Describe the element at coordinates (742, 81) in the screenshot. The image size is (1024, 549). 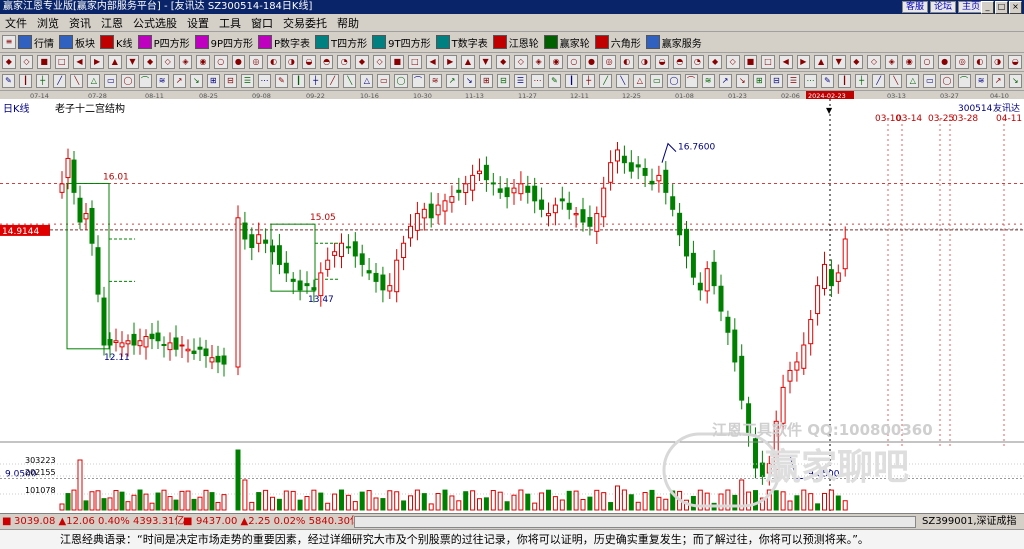
I see `analysis-tool-44-icon: ↘` at that location.